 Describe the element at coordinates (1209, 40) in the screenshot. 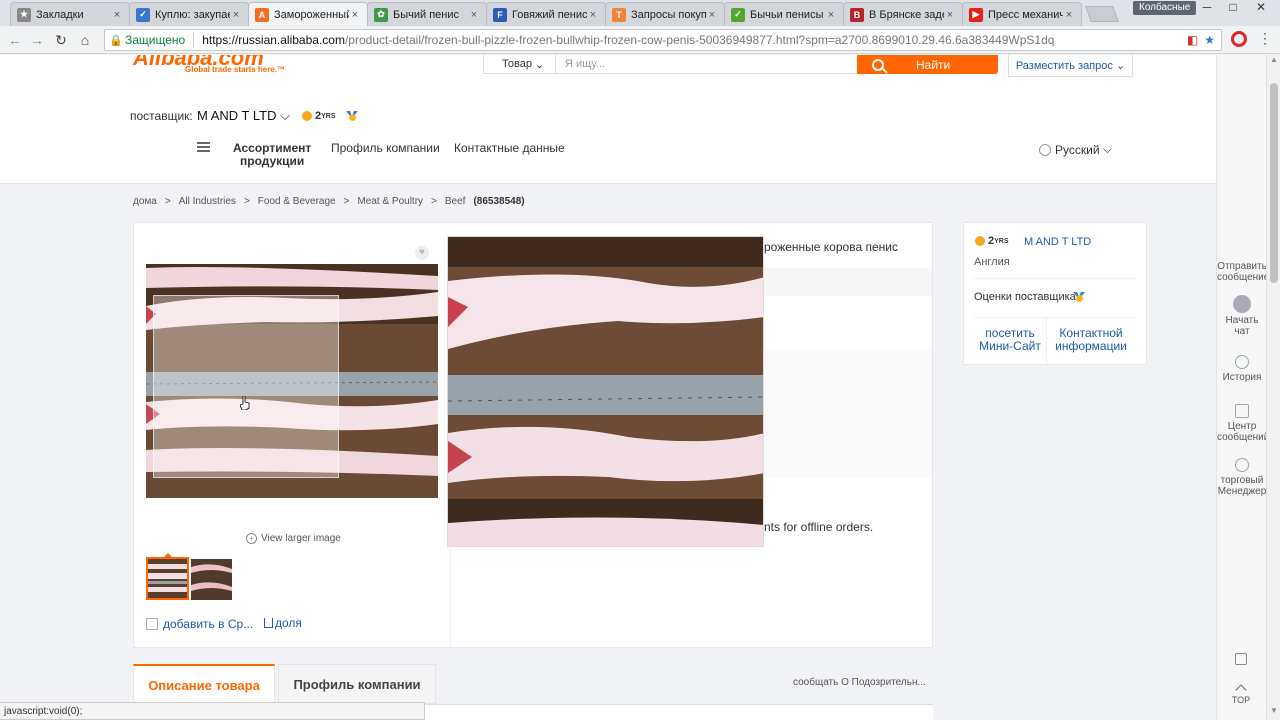

I see `bookmark-star-icon: ★` at that location.